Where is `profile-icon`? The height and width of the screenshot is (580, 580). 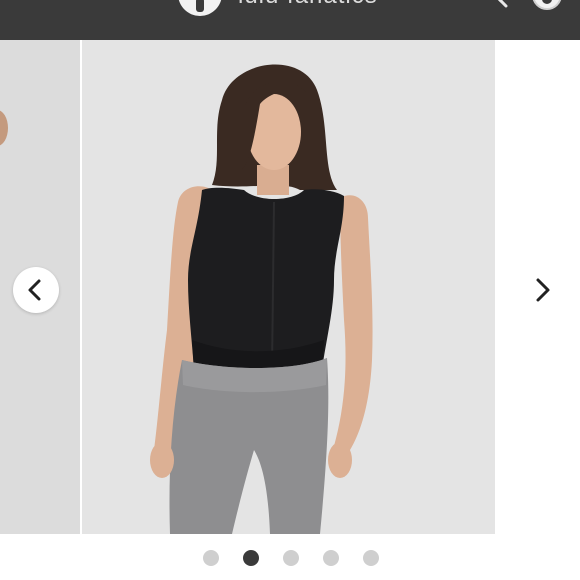 profile-icon is located at coordinates (547, 5).